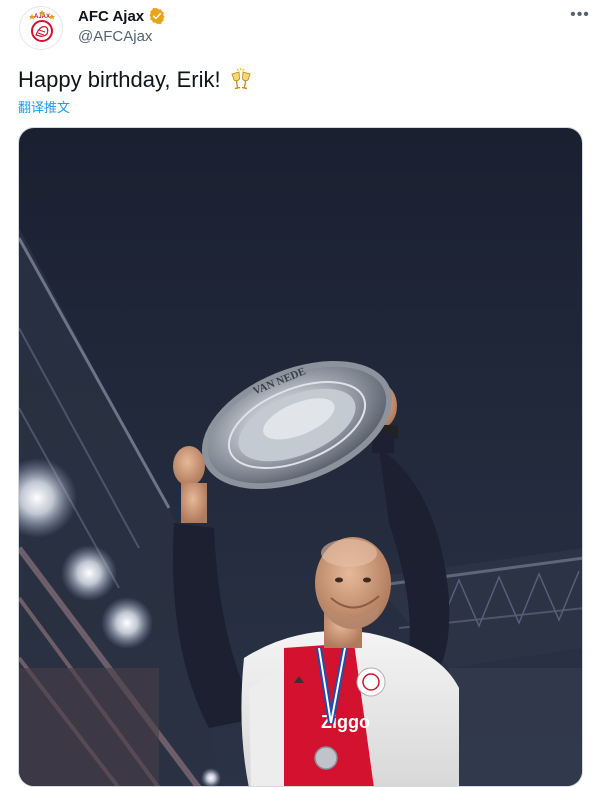 The width and height of the screenshot is (615, 787). Describe the element at coordinates (119, 79) in the screenshot. I see `tweet-text: Happy birthday, Erik!` at that location.